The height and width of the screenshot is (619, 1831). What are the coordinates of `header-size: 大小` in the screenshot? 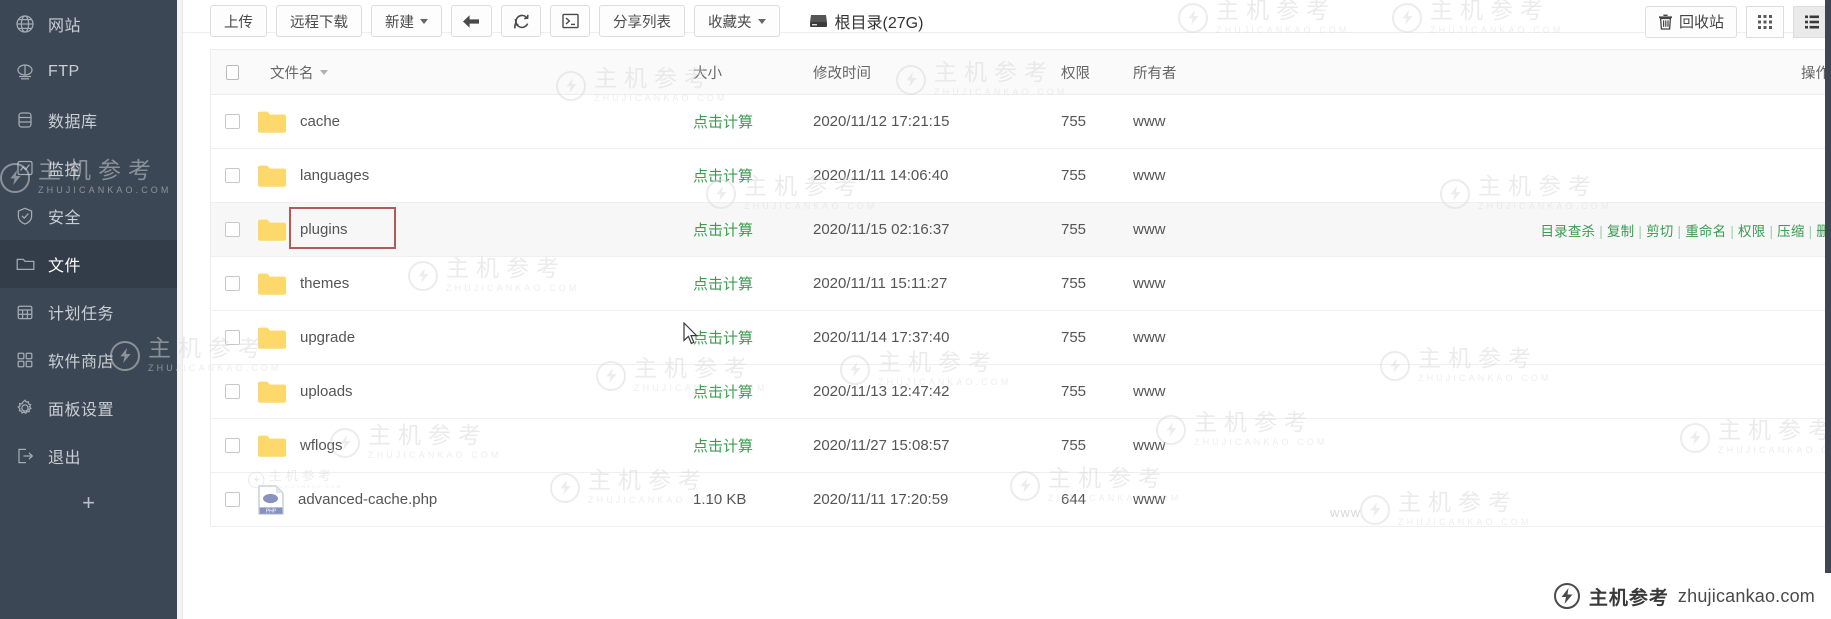 It's located at (753, 72).